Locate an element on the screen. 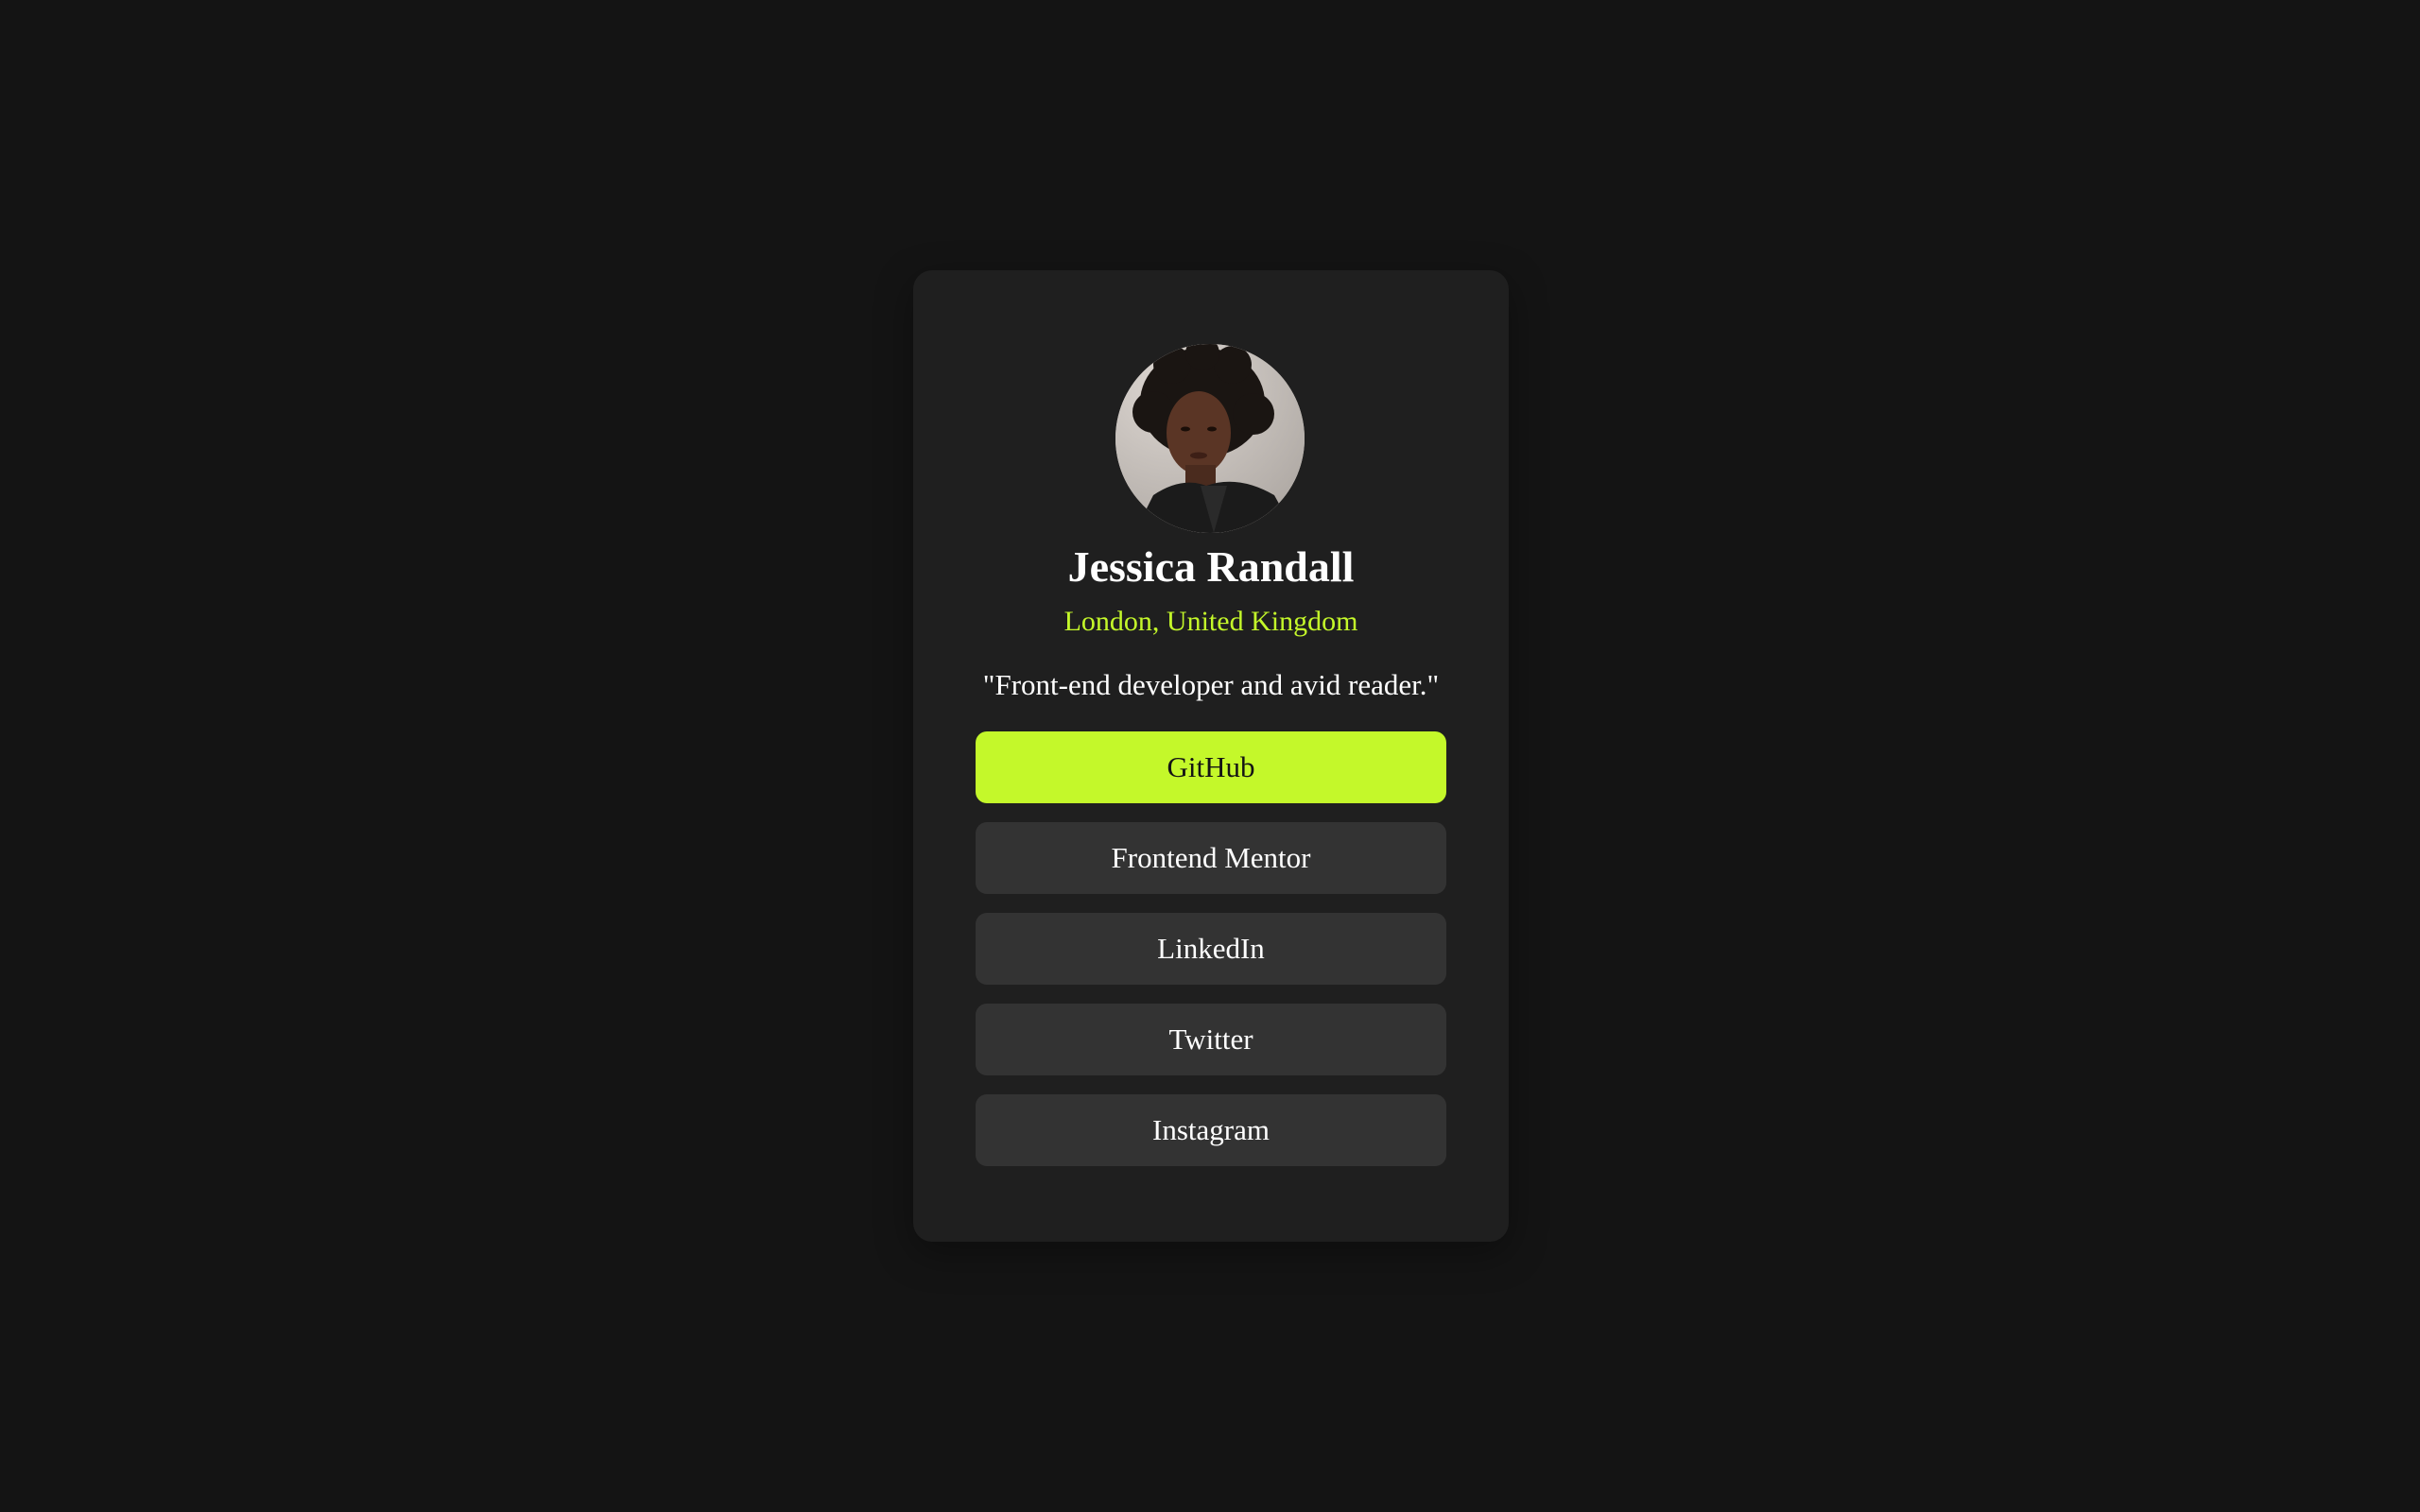 Image resolution: width=2420 pixels, height=1512 pixels. profile-bio: "Front-end developer and avid reader." is located at coordinates (1211, 684).